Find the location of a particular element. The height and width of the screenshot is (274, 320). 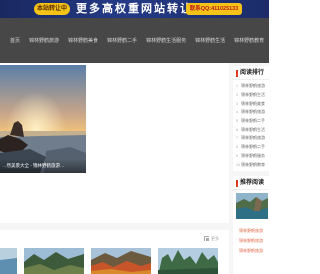

panel-header: 阅读排行 is located at coordinates (251, 73).